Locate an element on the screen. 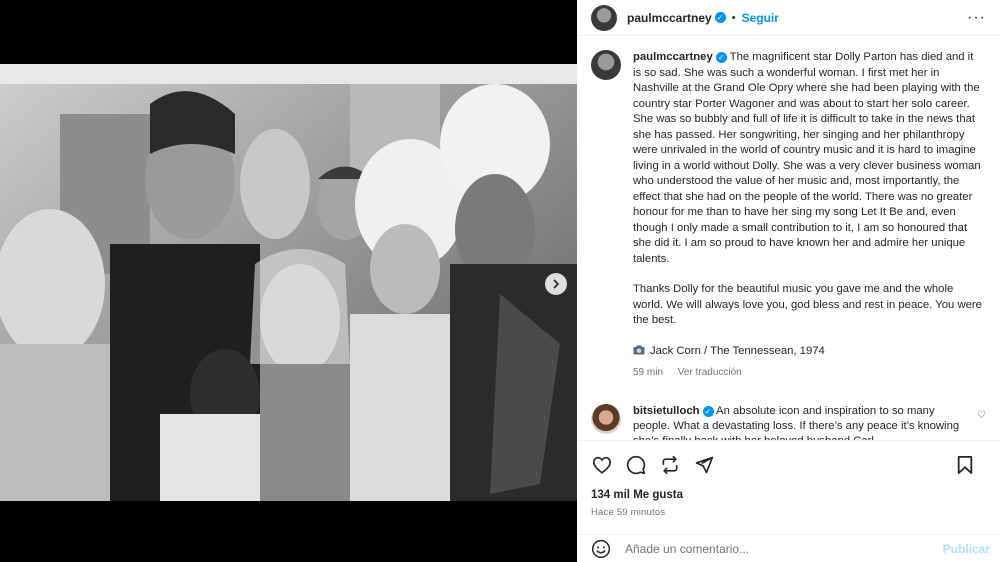 Image resolution: width=1000 pixels, height=562 pixels. carousel-next-button is located at coordinates (556, 284).